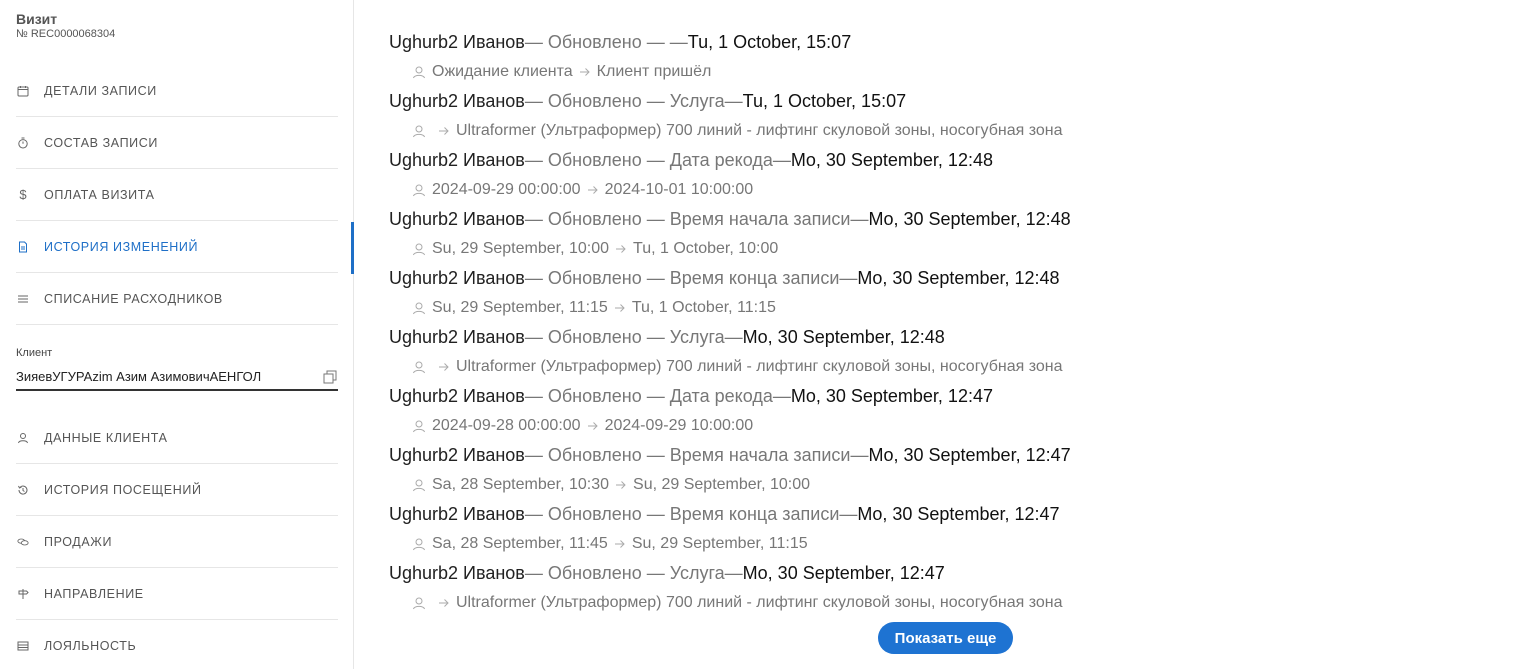 Image resolution: width=1535 pixels, height=669 pixels. Describe the element at coordinates (352, 248) in the screenshot. I see `active-indicator` at that location.